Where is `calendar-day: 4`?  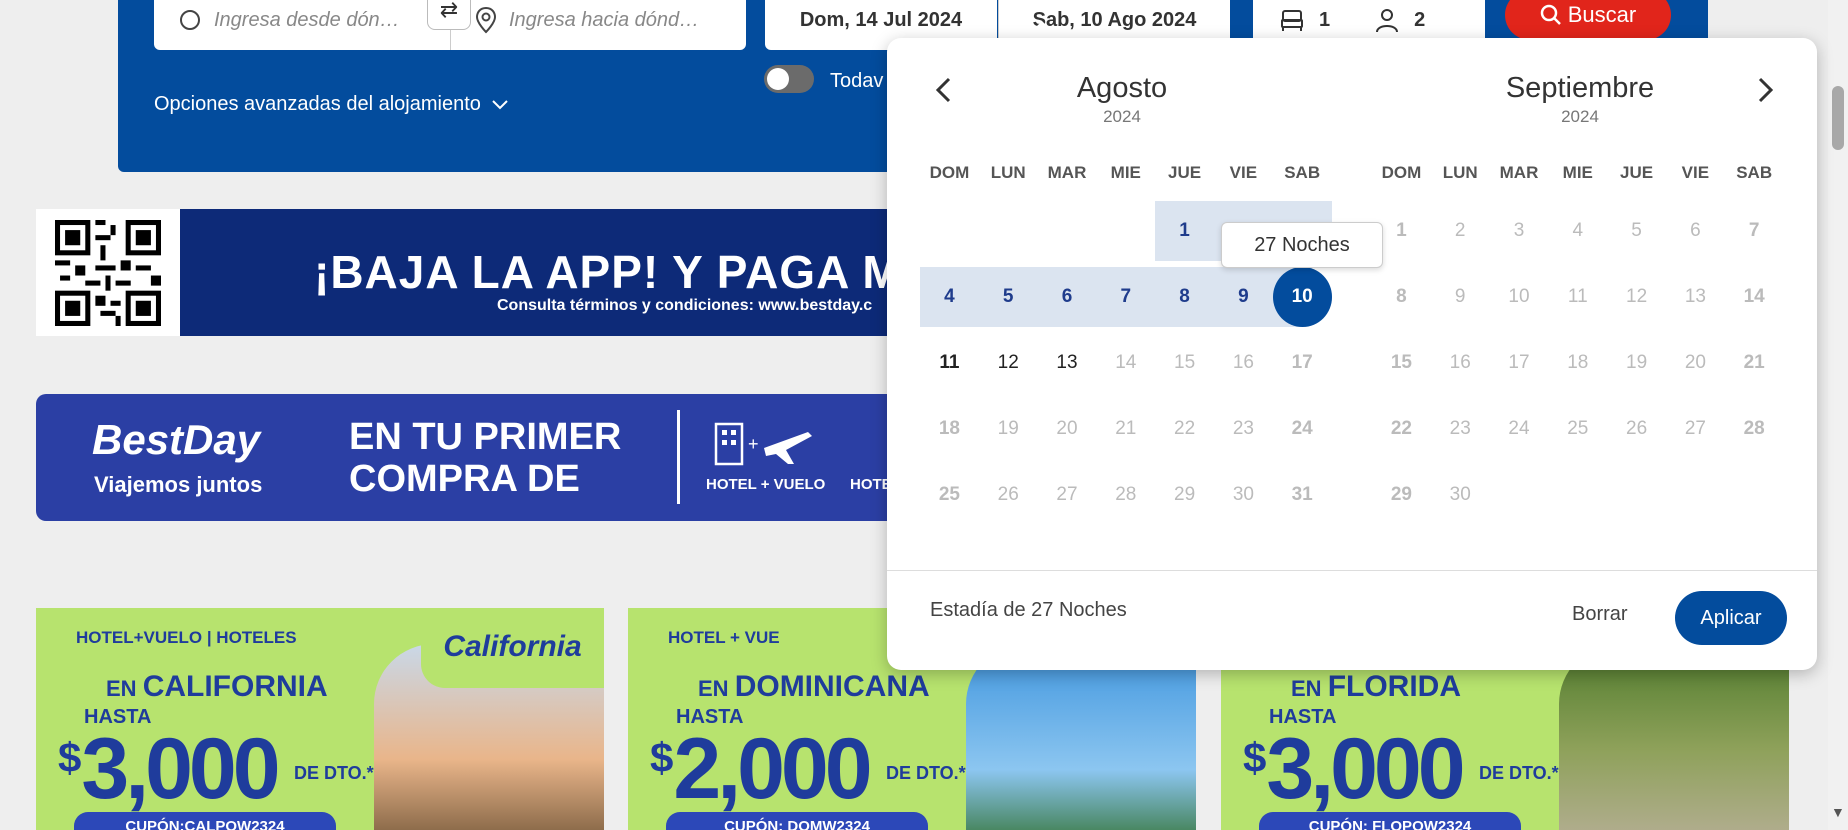
calendar-day: 4 is located at coordinates (949, 297).